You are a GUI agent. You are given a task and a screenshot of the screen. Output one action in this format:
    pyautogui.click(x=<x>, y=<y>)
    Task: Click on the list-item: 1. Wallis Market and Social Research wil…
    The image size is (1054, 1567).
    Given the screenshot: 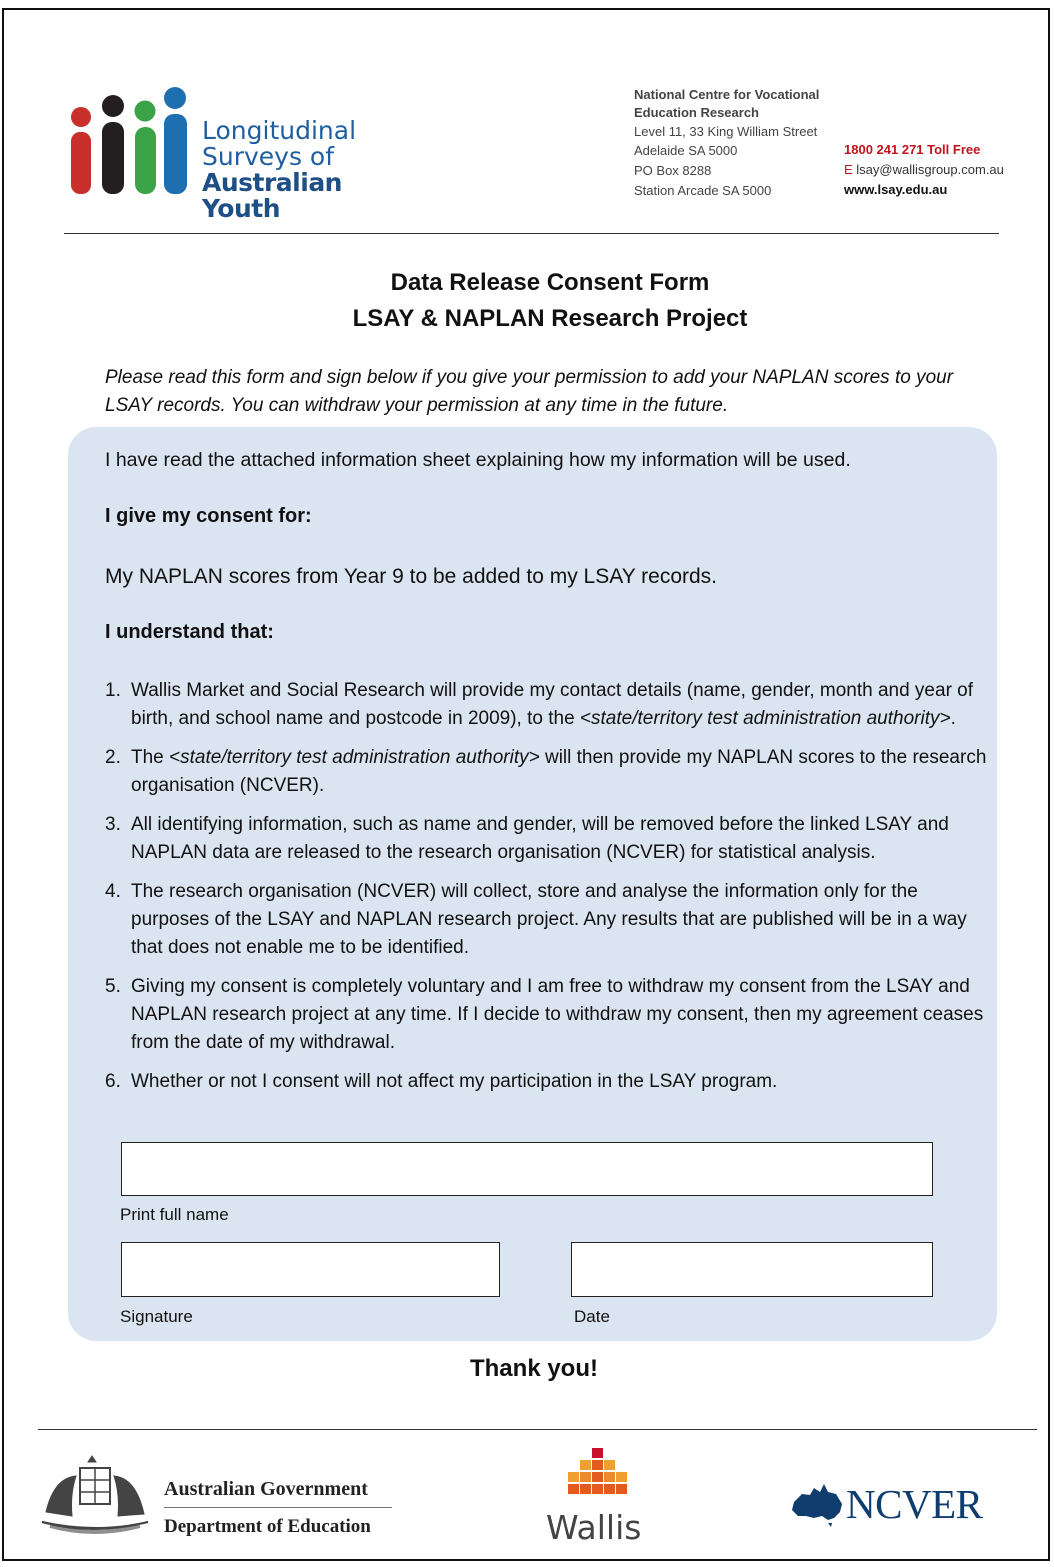 What is the action you would take?
    pyautogui.click(x=539, y=704)
    